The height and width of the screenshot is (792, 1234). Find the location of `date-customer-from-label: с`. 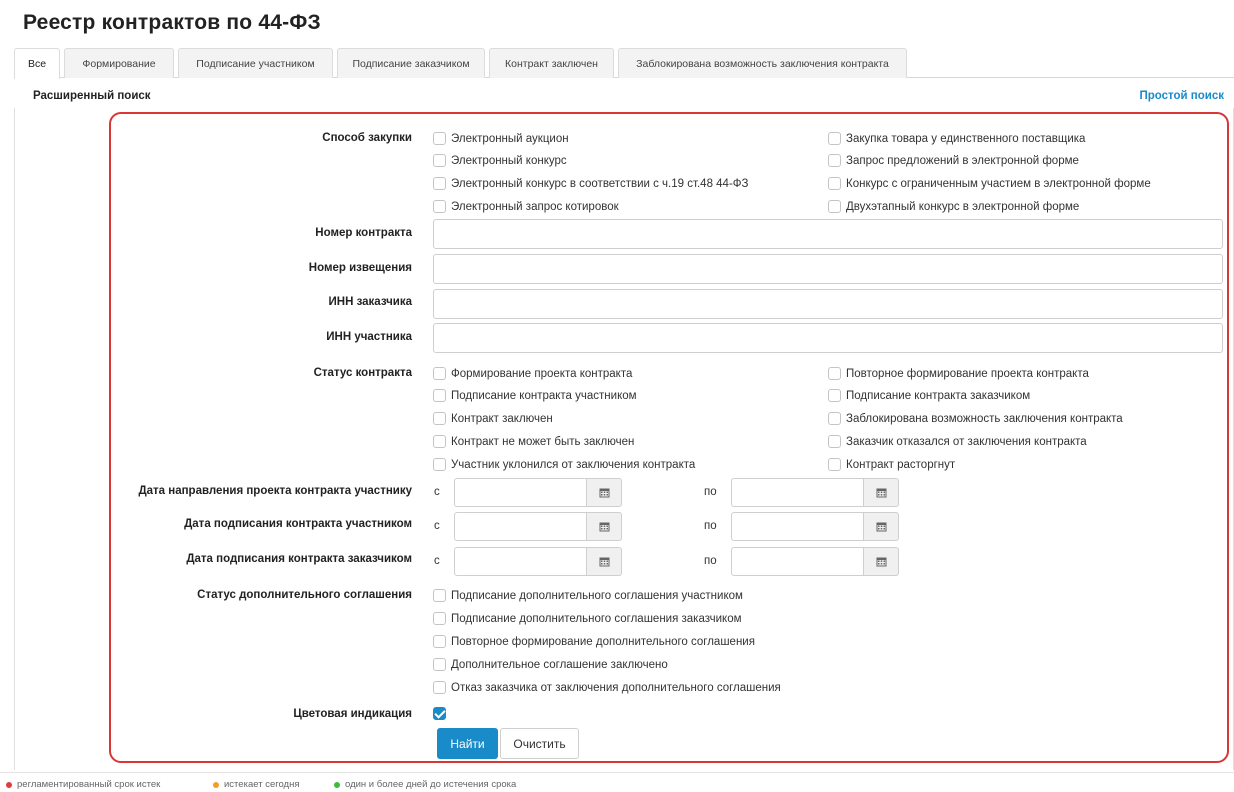

date-customer-from-label: с is located at coordinates (437, 561).